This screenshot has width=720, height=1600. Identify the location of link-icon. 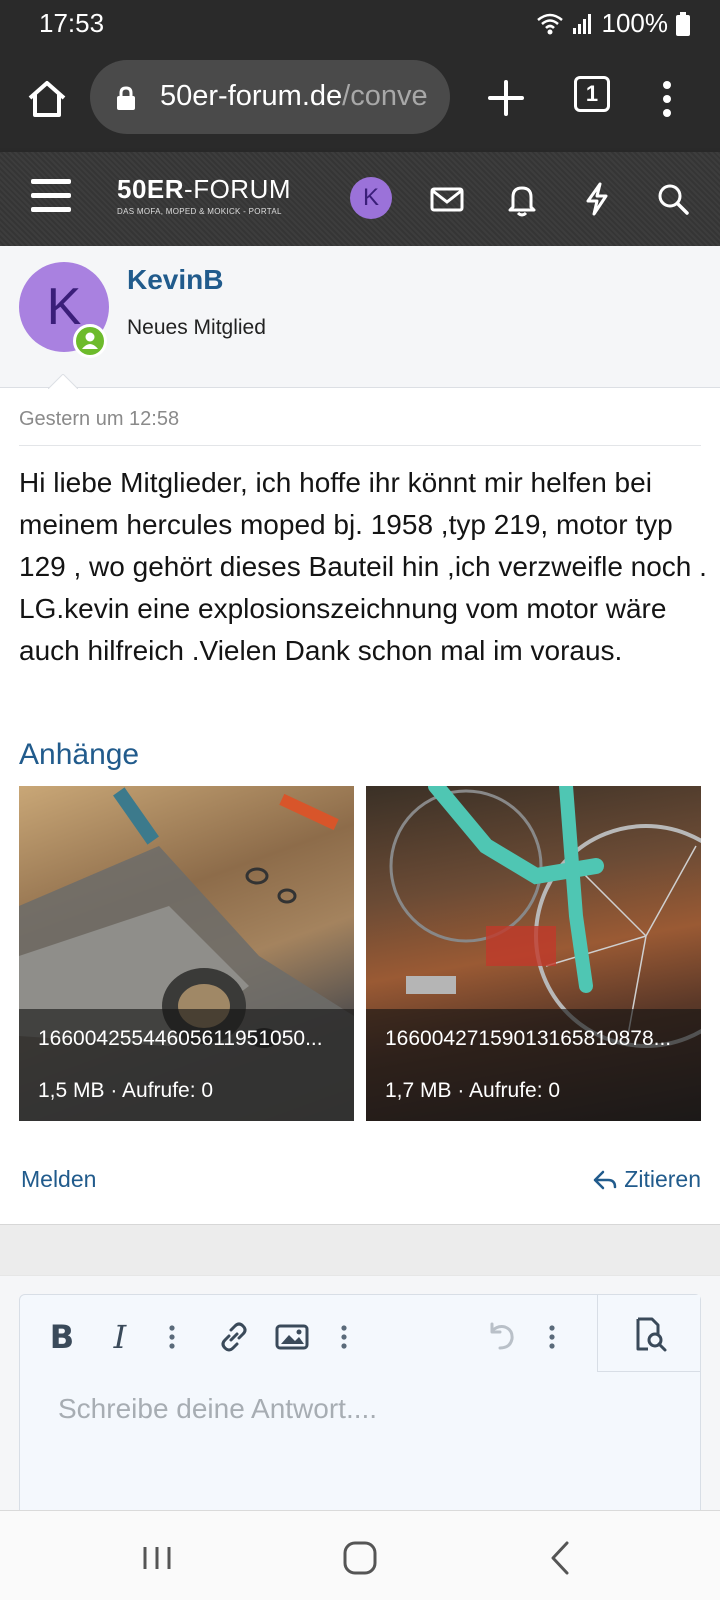
(234, 1337).